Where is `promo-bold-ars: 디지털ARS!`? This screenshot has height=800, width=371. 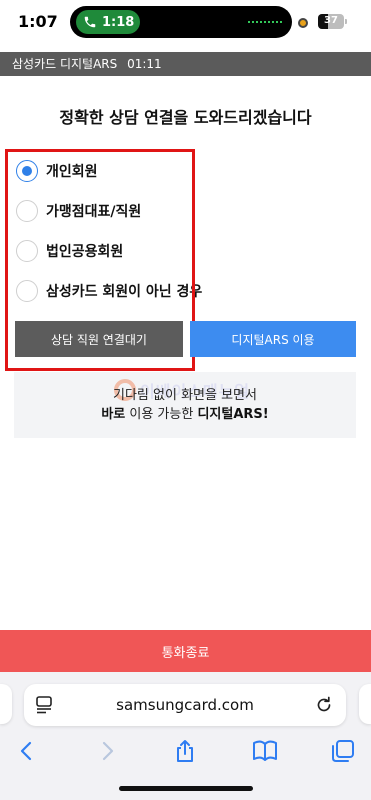
promo-bold-ars: 디지털ARS! is located at coordinates (233, 414).